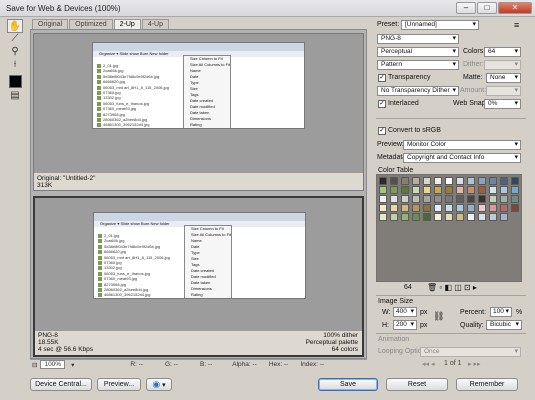 The width and height of the screenshot is (535, 400). Describe the element at coordinates (418, 91) in the screenshot. I see `transparency-dither-select: No Transparency Dither` at that location.